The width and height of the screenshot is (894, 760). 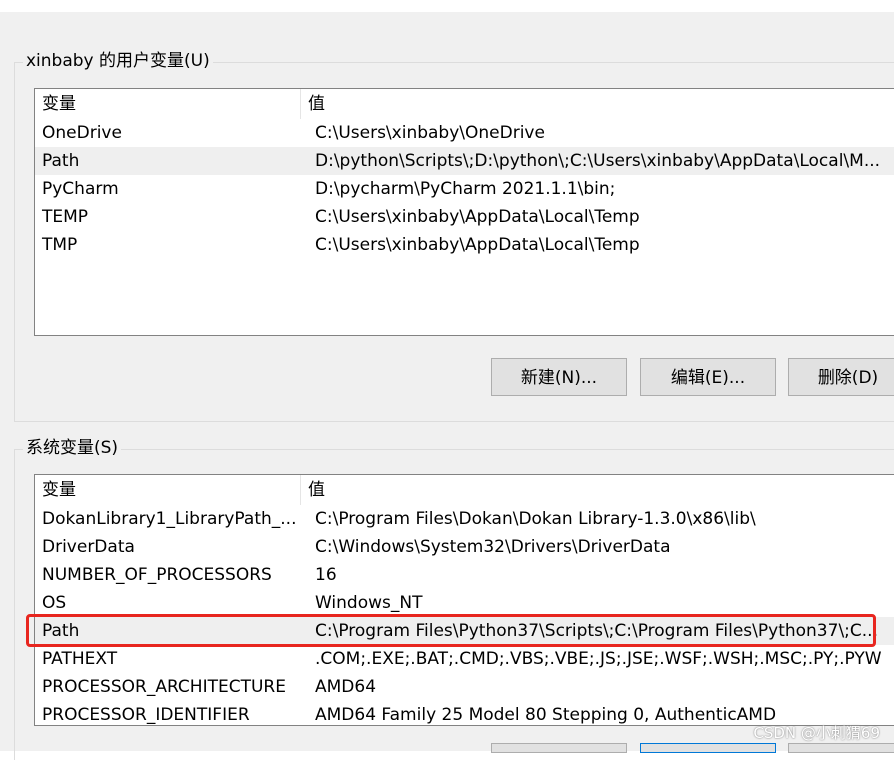 I want to click on variable-name: DriverData, so click(x=88, y=547).